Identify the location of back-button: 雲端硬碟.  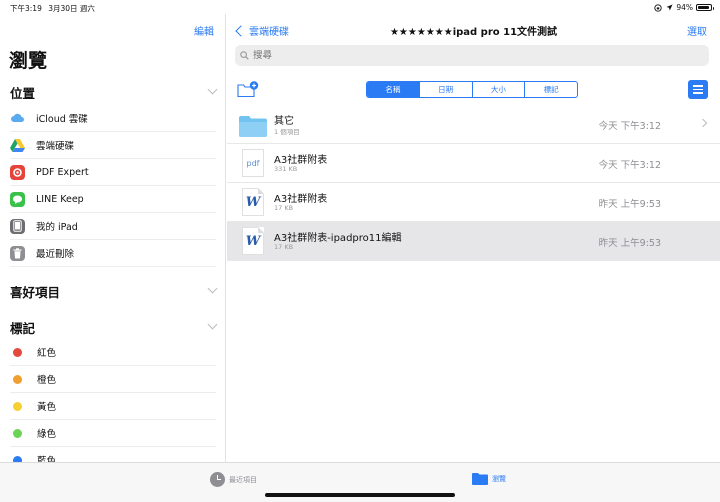
(262, 30).